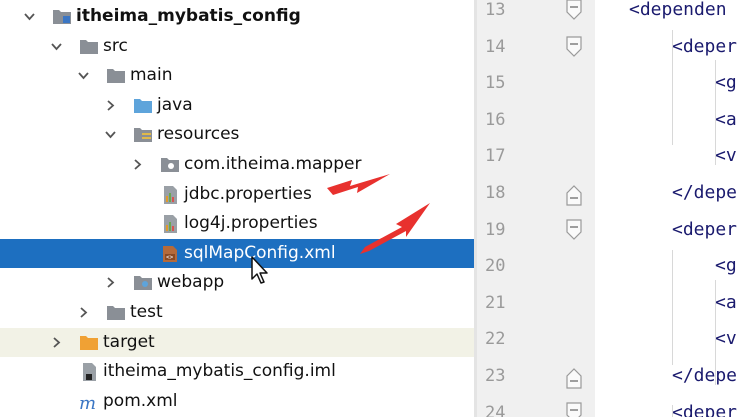 Image resolution: width=743 pixels, height=417 pixels. I want to click on tree-row: itheima_mybatis_config, so click(237, 16).